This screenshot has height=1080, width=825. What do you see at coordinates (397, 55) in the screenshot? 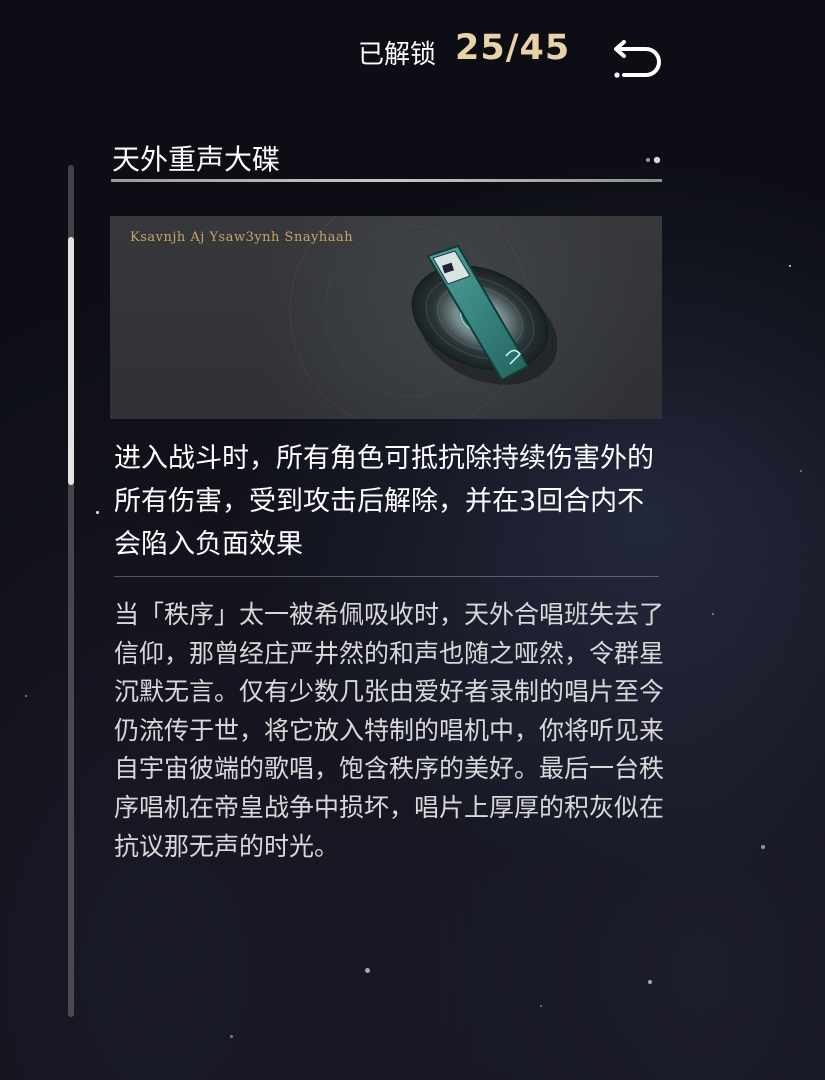
I see `unlock-label: 已解锁` at bounding box center [397, 55].